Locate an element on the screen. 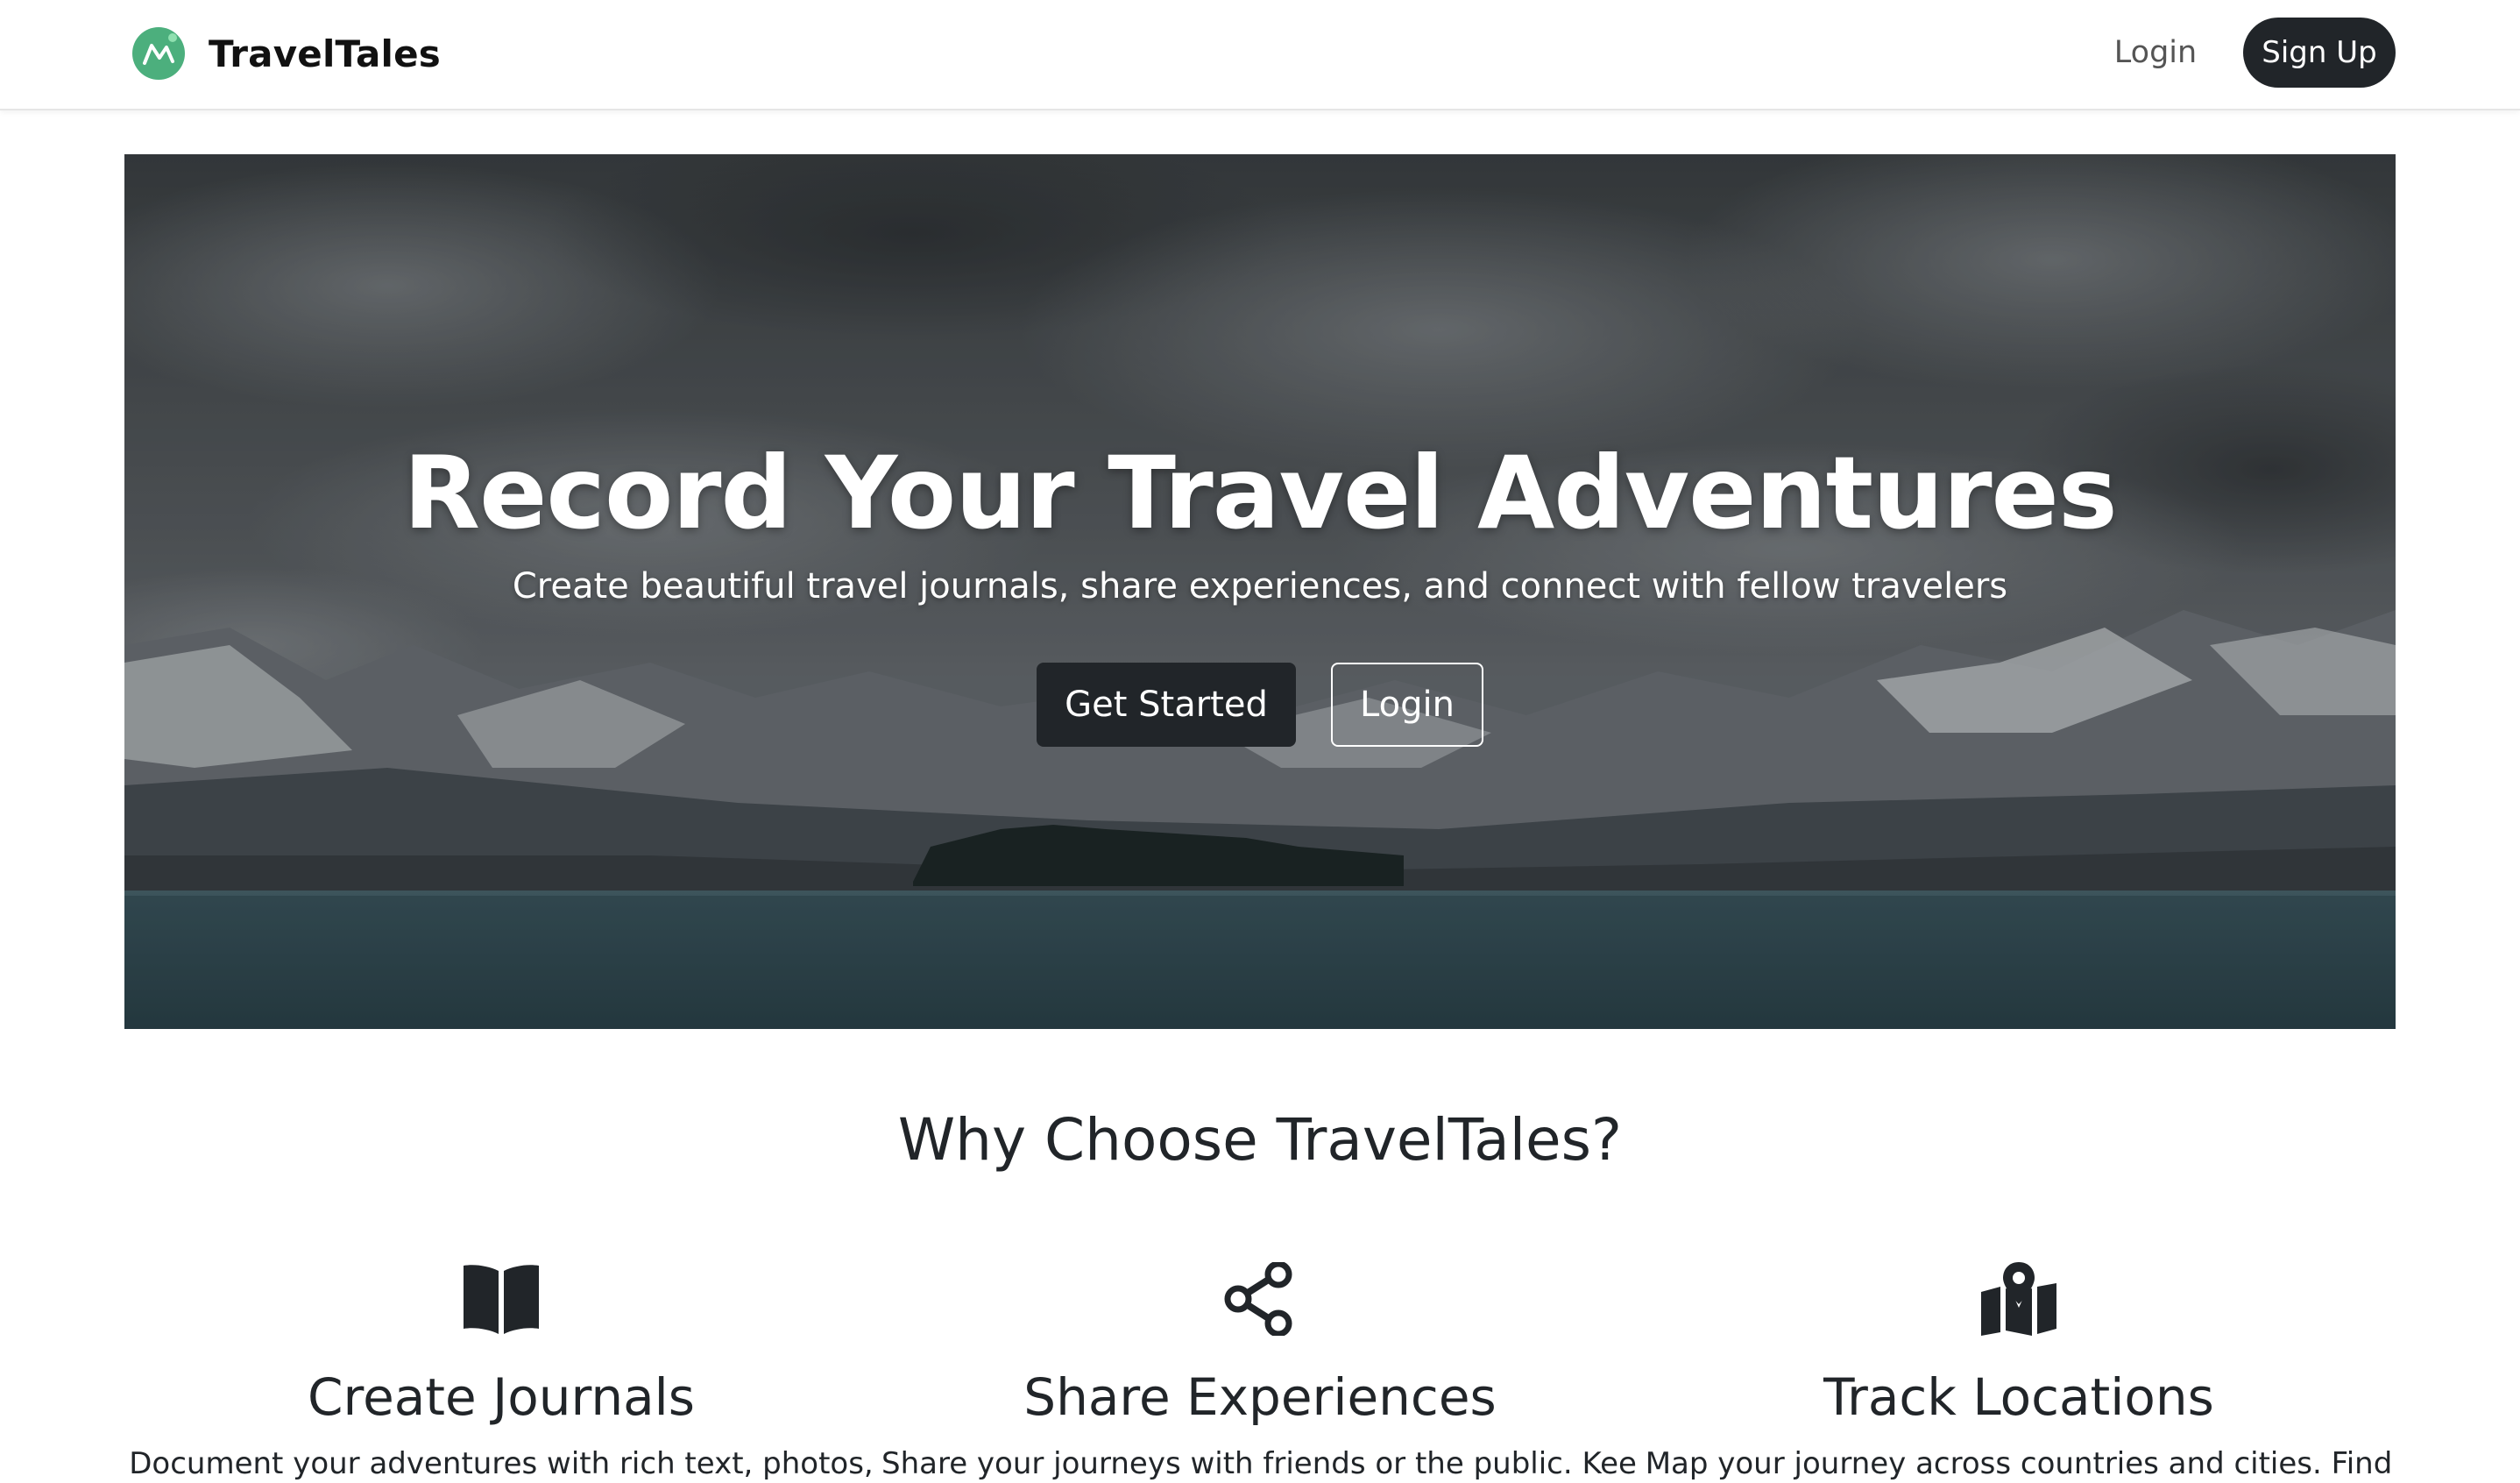 The height and width of the screenshot is (1483, 2520). hero-login-button: Login is located at coordinates (1407, 705).